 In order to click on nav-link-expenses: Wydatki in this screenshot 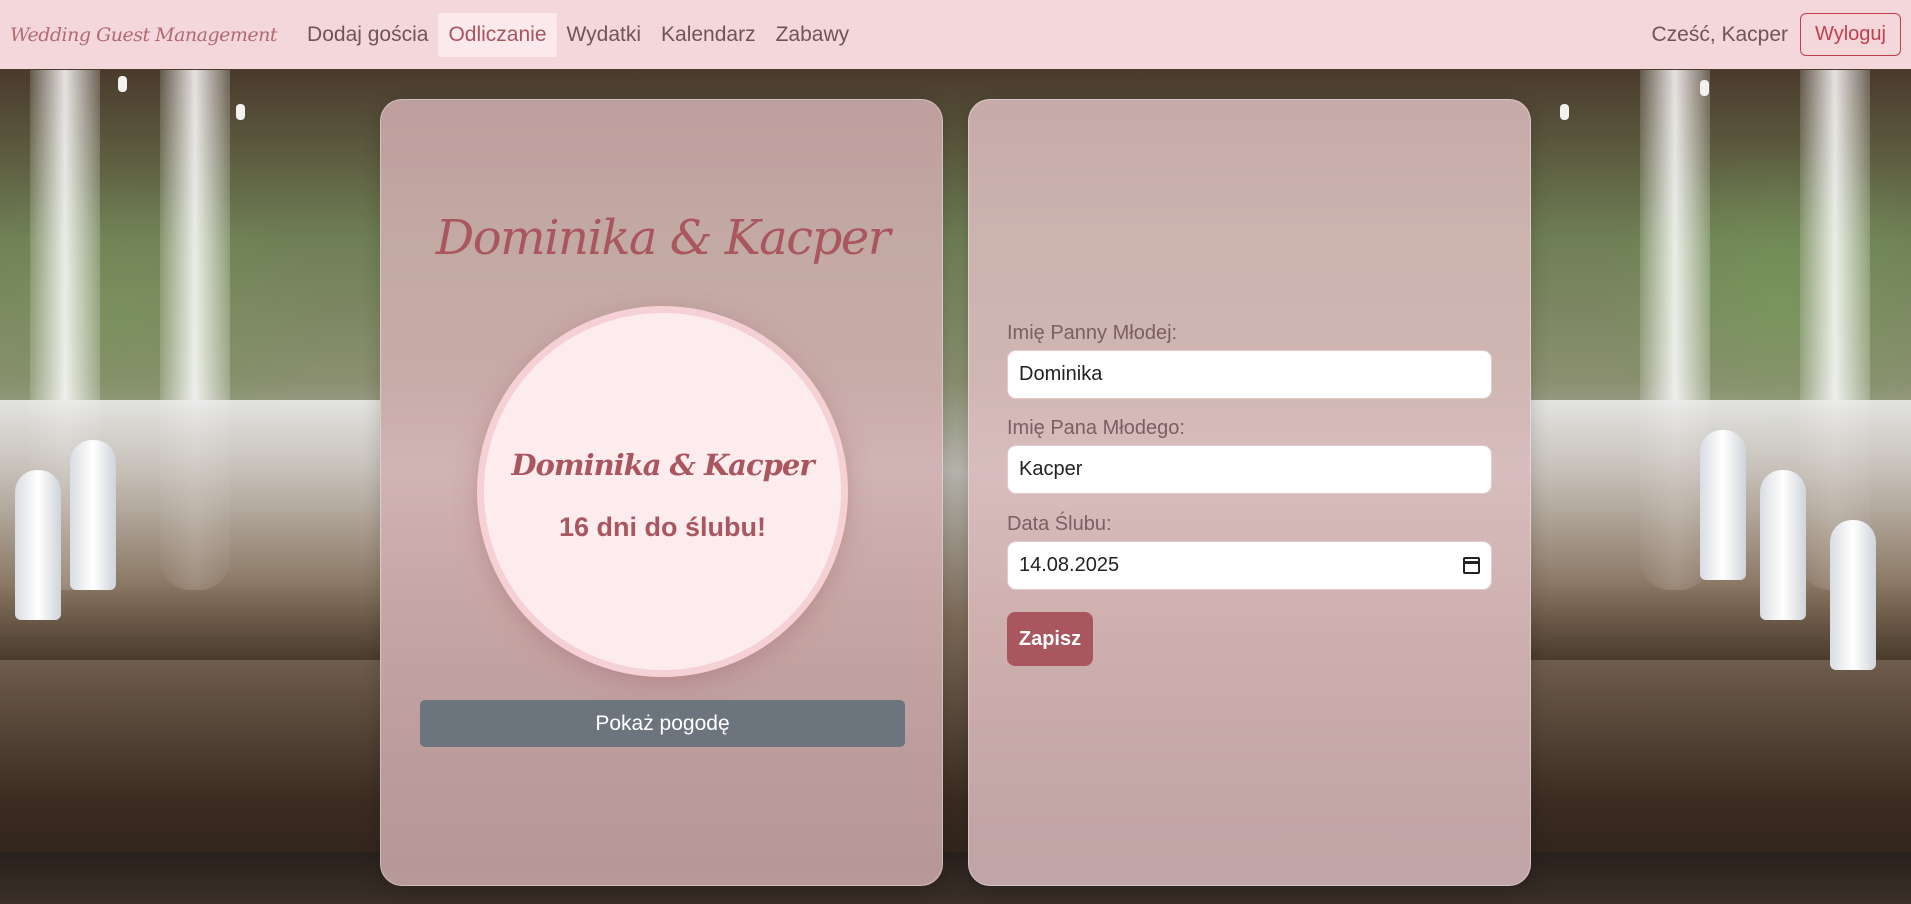, I will do `click(604, 35)`.